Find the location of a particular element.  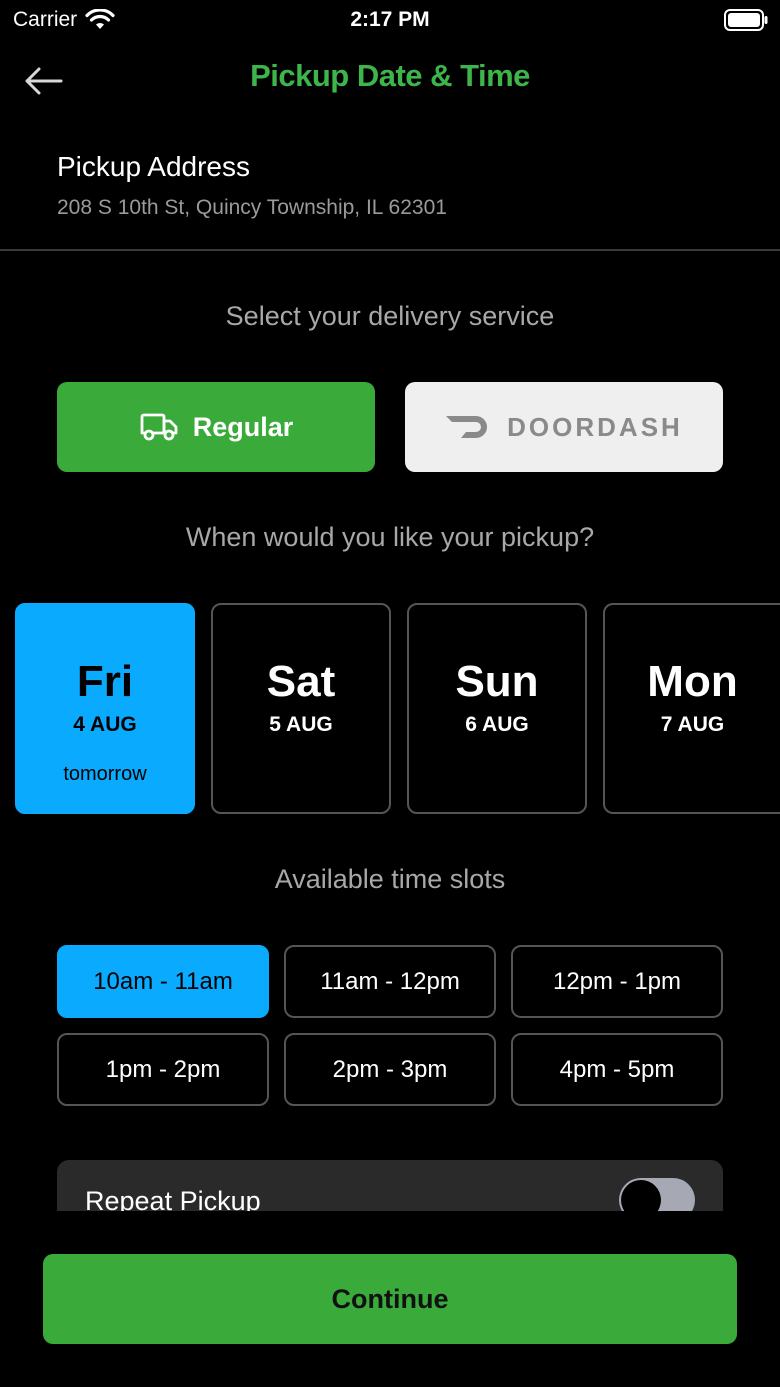

date-date: 5 AUG is located at coordinates (301, 724).